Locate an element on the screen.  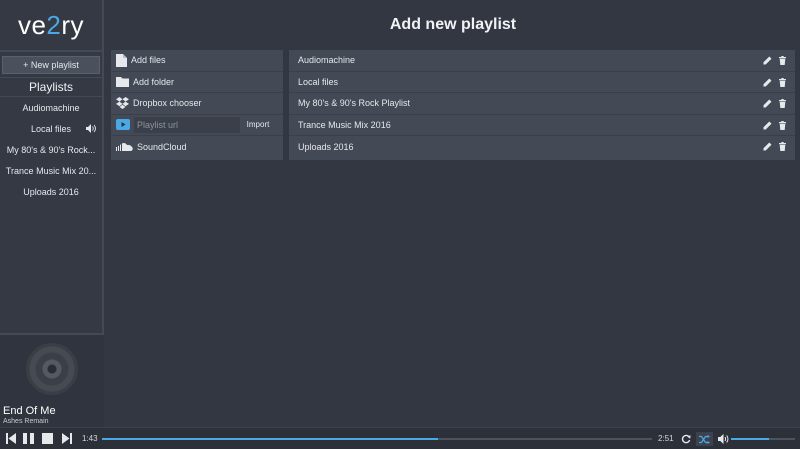
sidebar-item-uploads-2016: Uploads 2016 is located at coordinates (51, 191).